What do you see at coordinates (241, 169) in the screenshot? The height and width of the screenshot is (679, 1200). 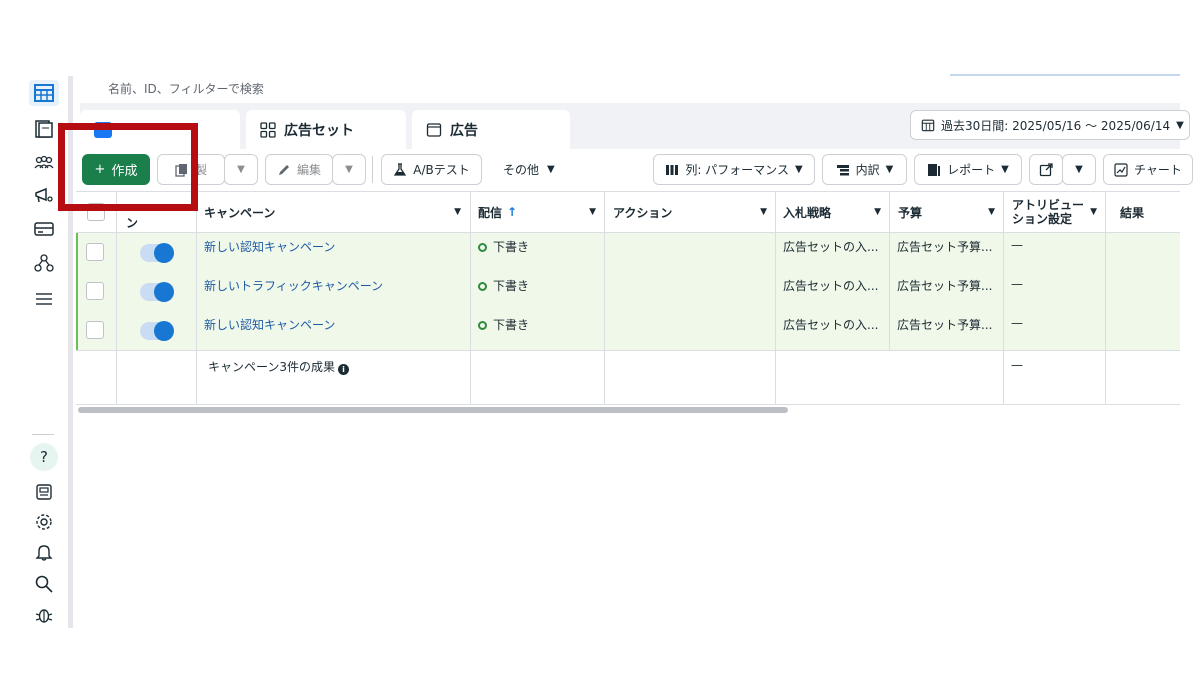 I see `duplicate-dropdown: ▼` at bounding box center [241, 169].